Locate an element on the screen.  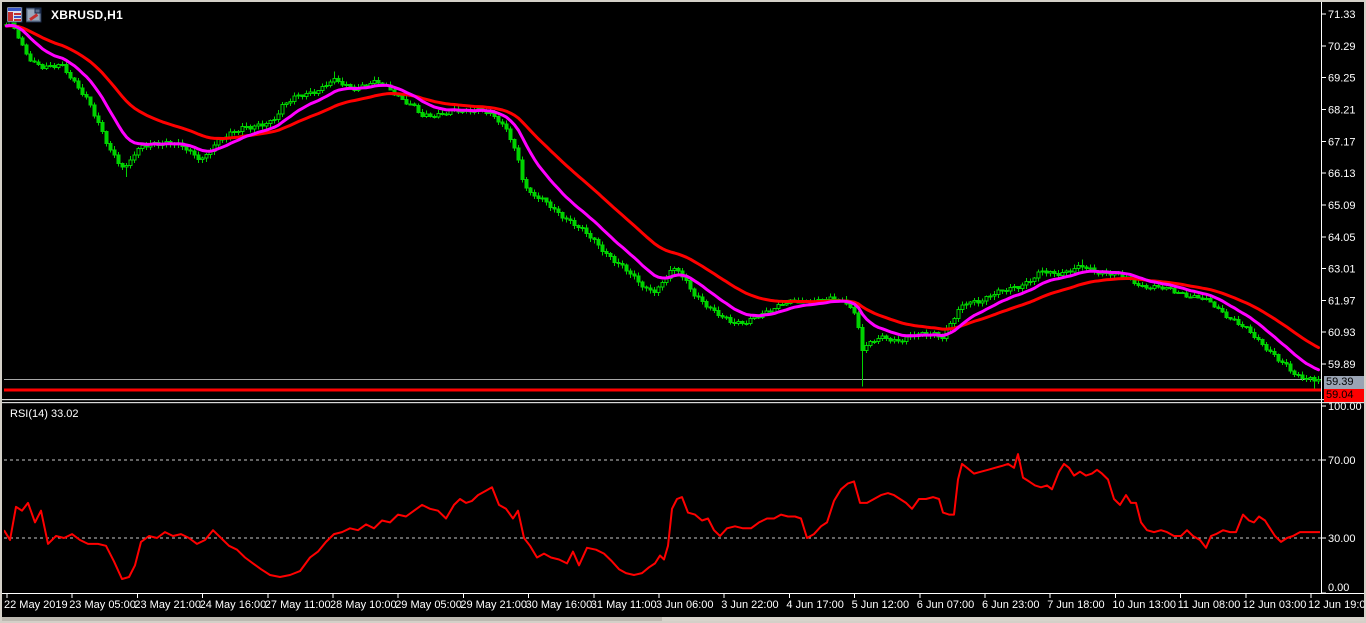
panel-splitter is located at coordinates (683, 400).